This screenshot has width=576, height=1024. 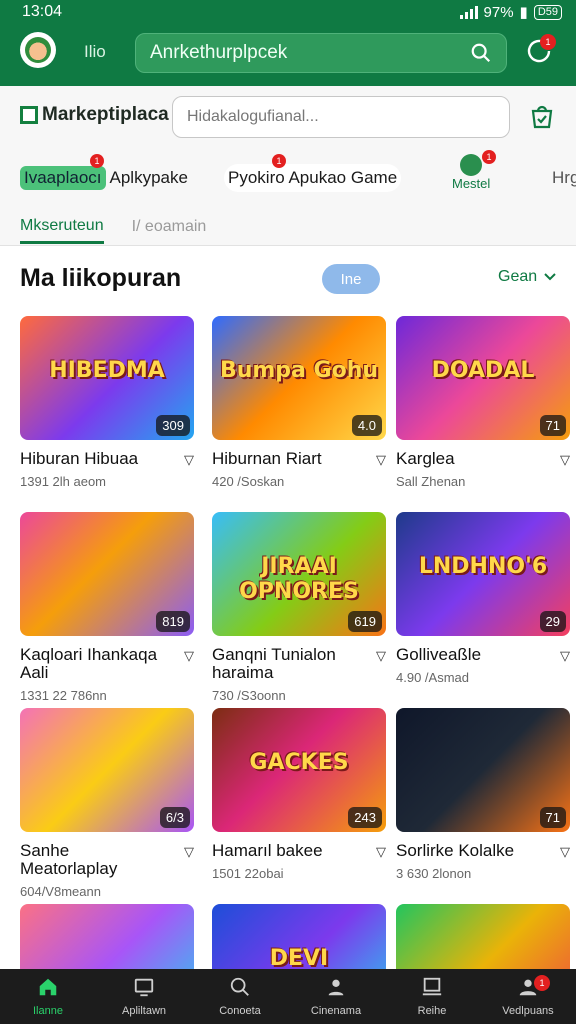 I want to click on game-card: Bumpa Gohu 4.0 Hiburnan Riart ▽ 420 /Soskan, so click(x=299, y=402).